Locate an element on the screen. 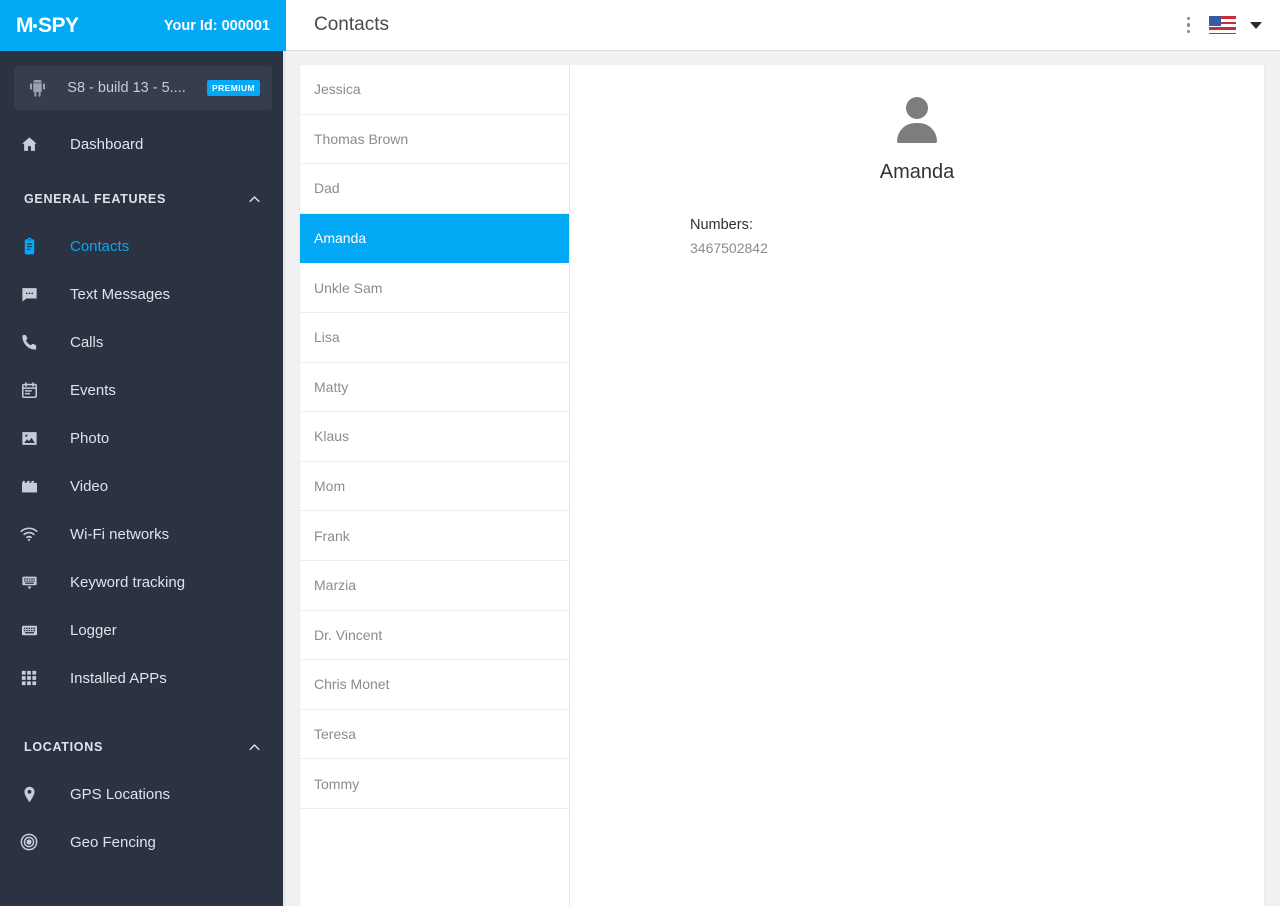 This screenshot has height=906, width=1280. contact-name: Tommy is located at coordinates (337, 783).